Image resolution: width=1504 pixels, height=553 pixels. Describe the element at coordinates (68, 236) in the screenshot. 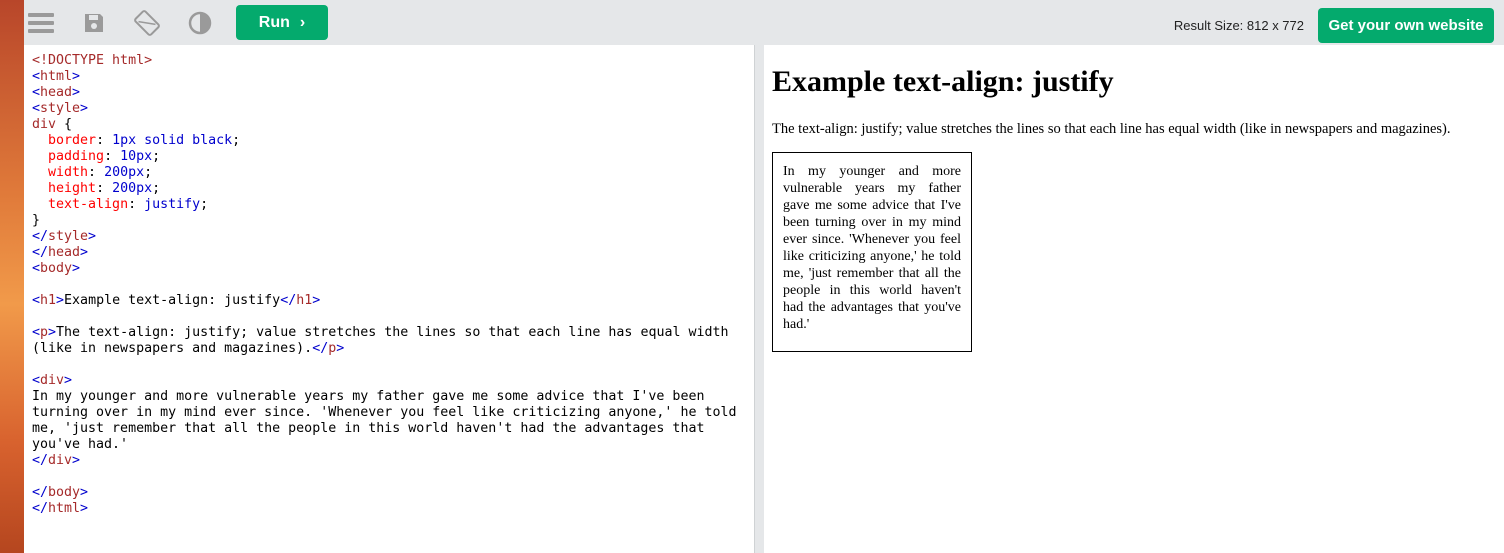

I see `code-token: style` at that location.